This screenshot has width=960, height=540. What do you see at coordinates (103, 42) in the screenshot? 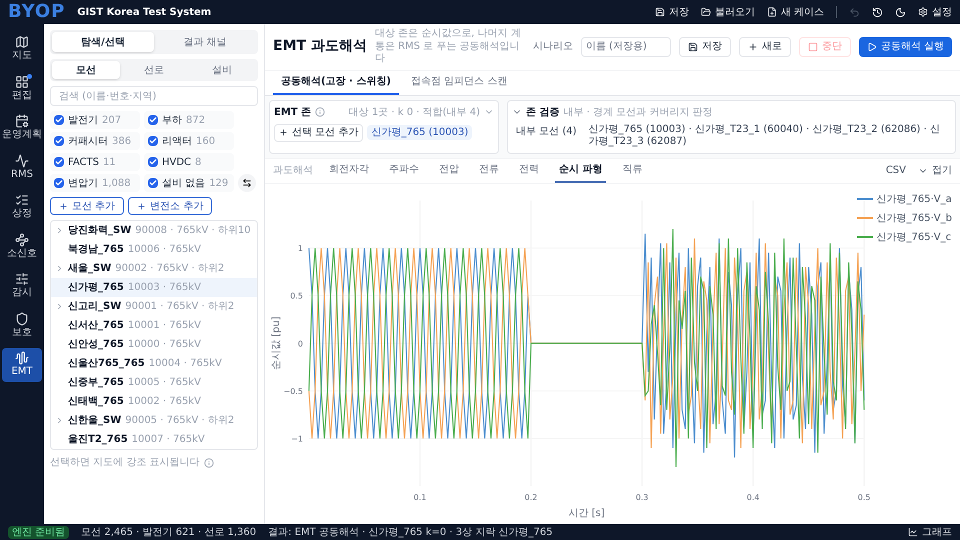
I see `panel-tab: 탐색/선택` at bounding box center [103, 42].